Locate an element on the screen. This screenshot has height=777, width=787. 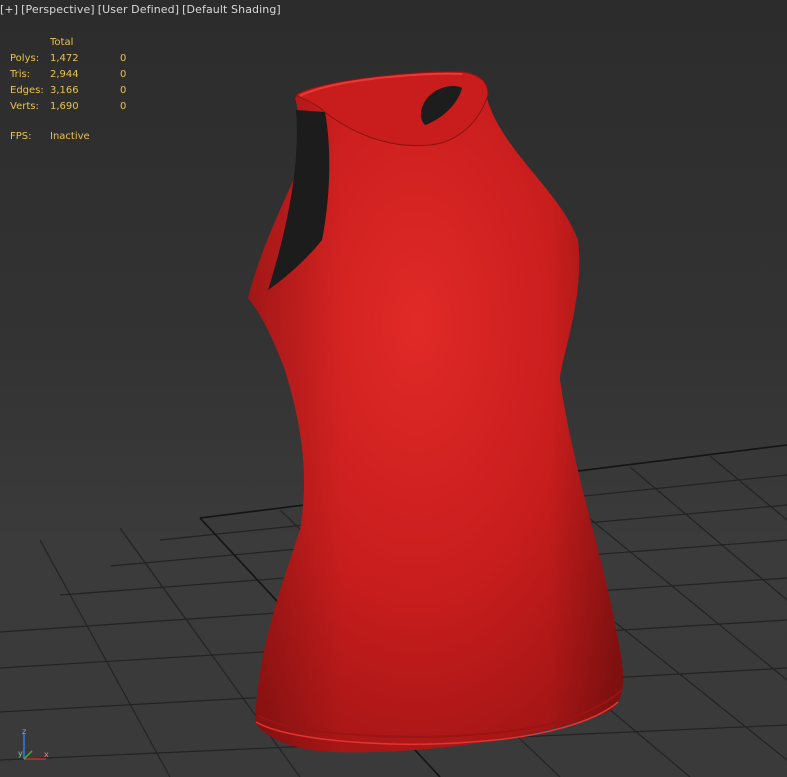
stats-label: Edges: is located at coordinates (27, 90).